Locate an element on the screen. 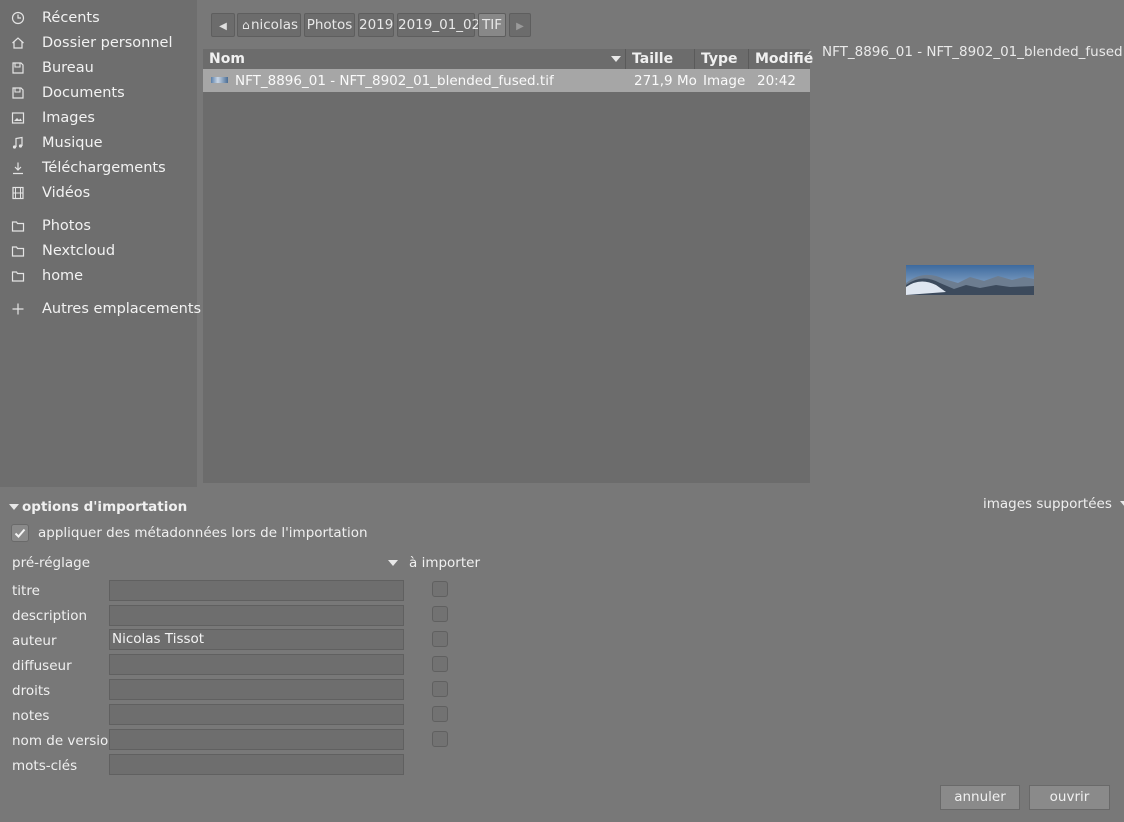 The image size is (1124, 822). sidebar-item-label: Récents is located at coordinates (71, 18).